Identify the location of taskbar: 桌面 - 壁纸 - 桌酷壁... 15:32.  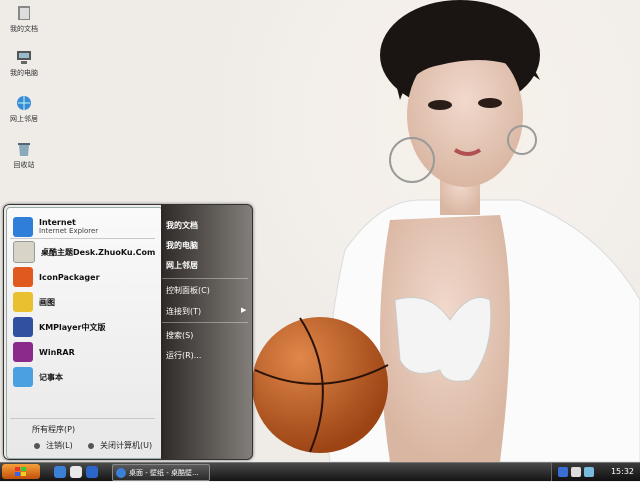
(320, 471).